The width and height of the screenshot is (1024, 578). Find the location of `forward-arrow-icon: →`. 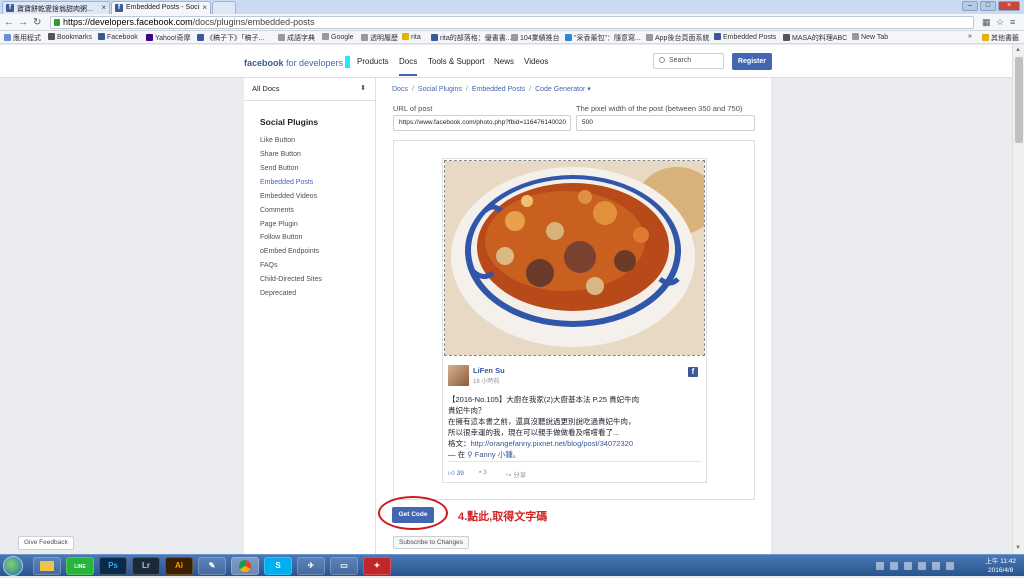

forward-arrow-icon: → is located at coordinates (23, 22).